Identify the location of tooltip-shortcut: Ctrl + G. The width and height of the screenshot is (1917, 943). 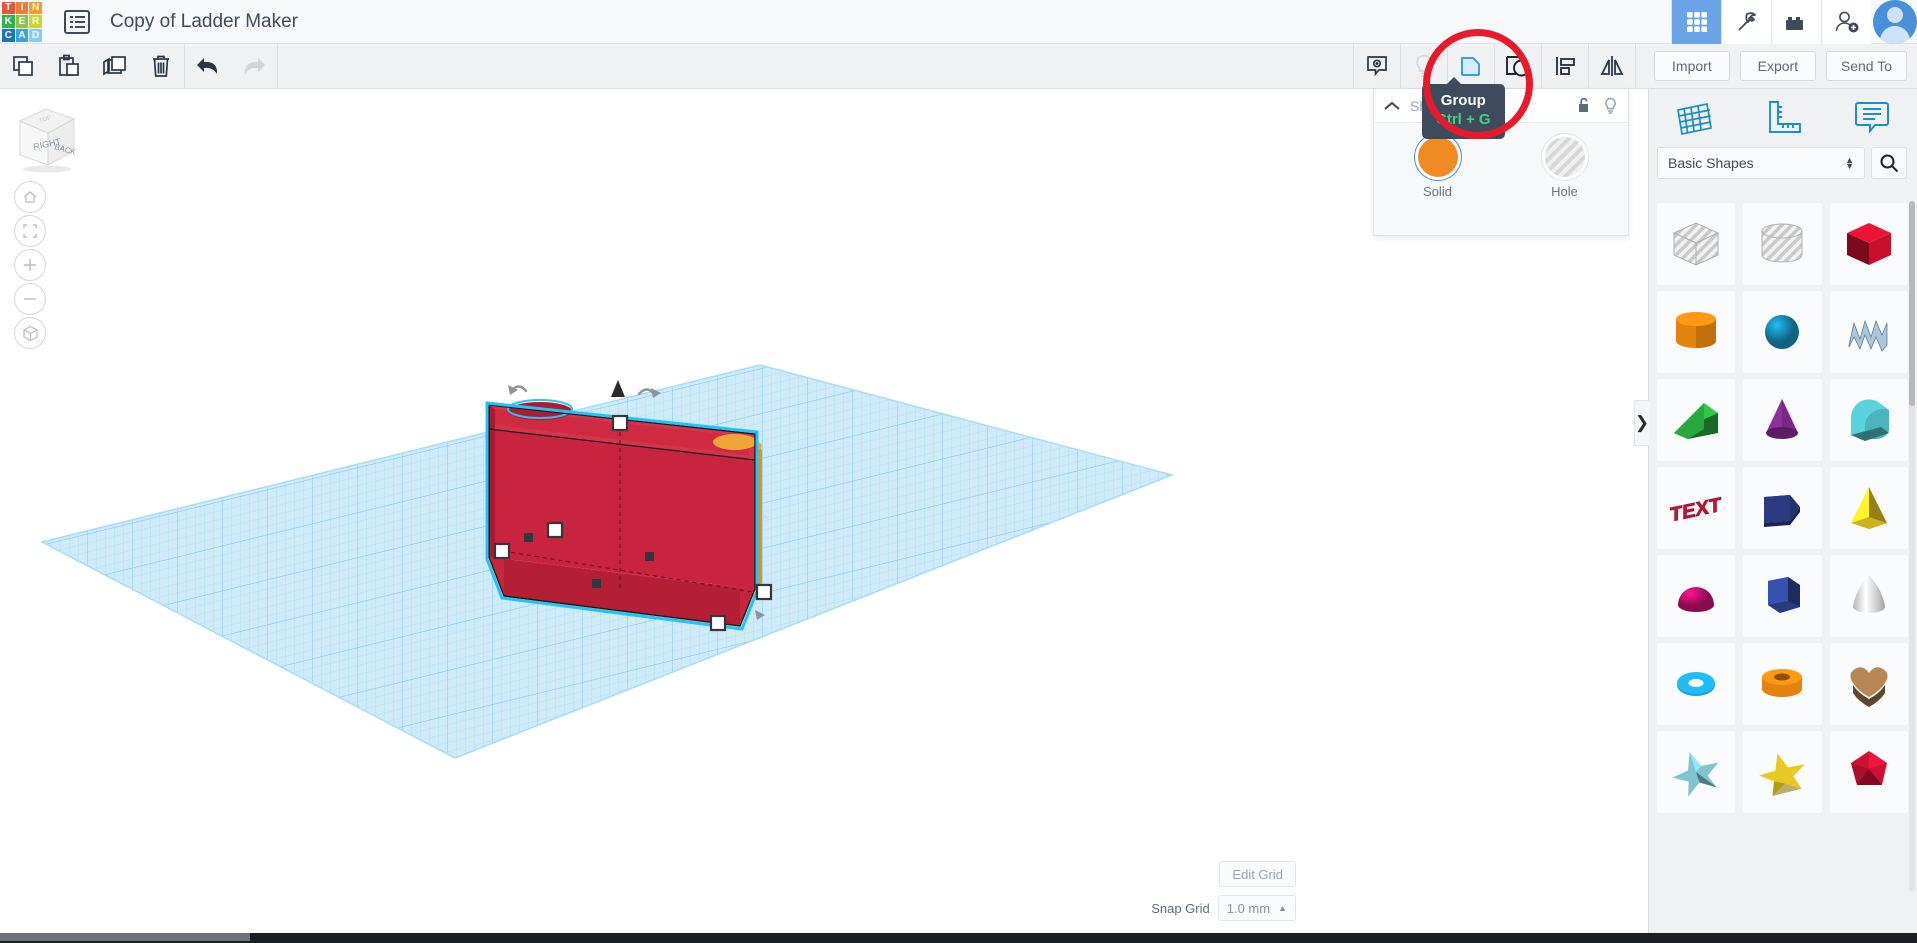
(1463, 119).